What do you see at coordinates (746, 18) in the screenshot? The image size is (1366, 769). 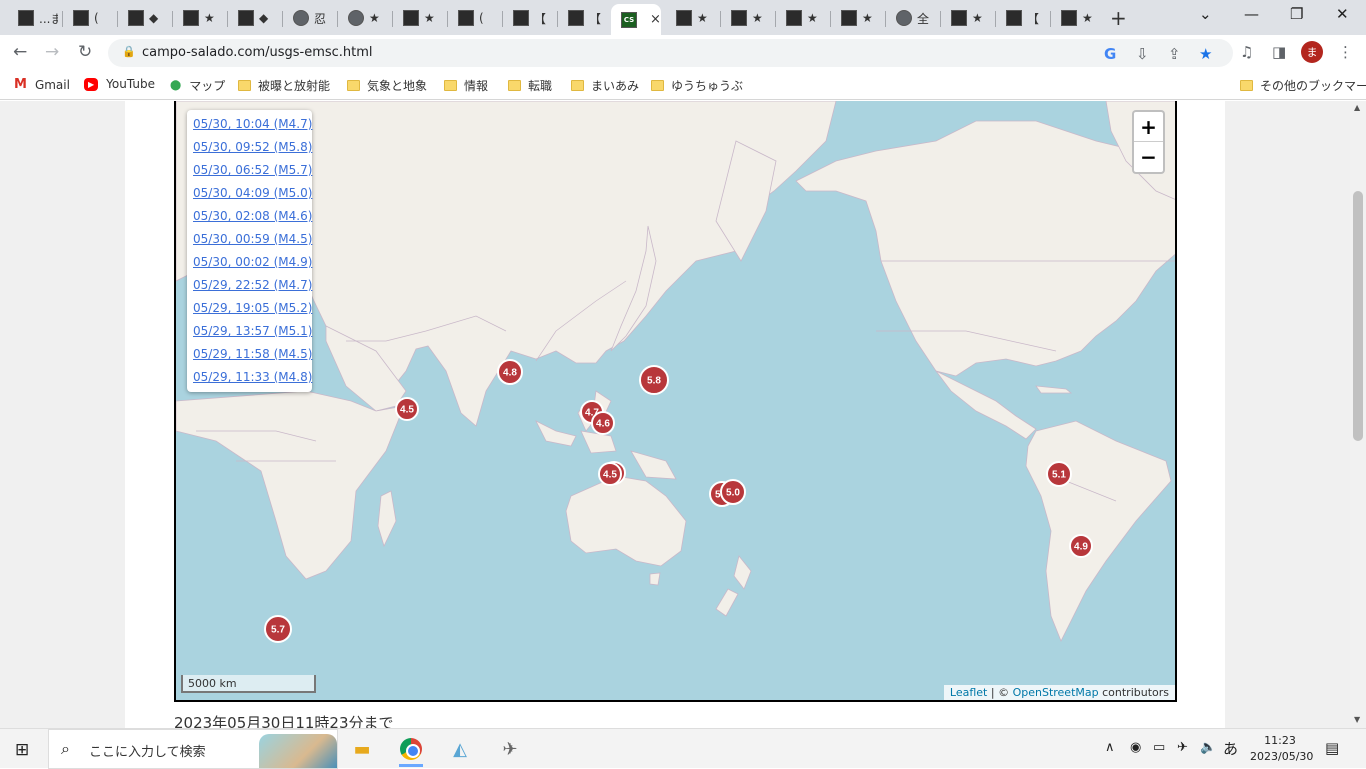 I see `tab-13: ★` at bounding box center [746, 18].